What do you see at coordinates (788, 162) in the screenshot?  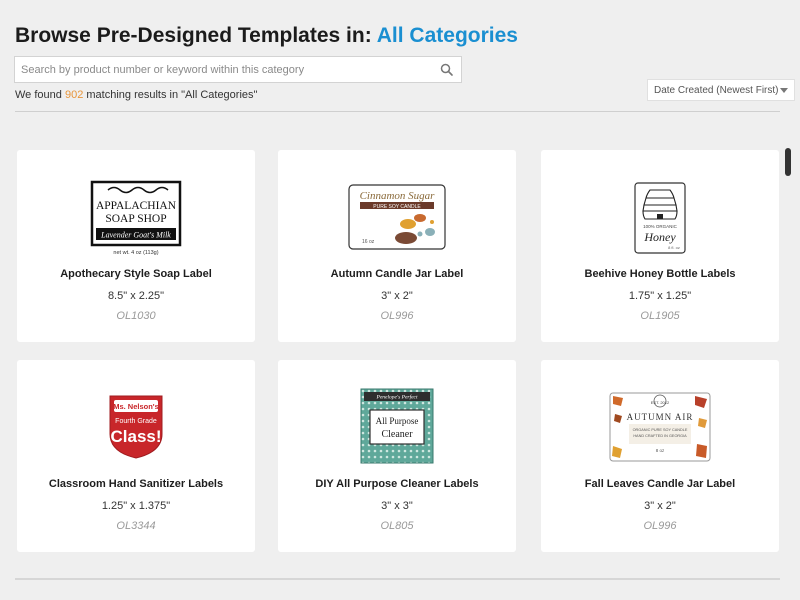 I see `scrollbar-thumb` at bounding box center [788, 162].